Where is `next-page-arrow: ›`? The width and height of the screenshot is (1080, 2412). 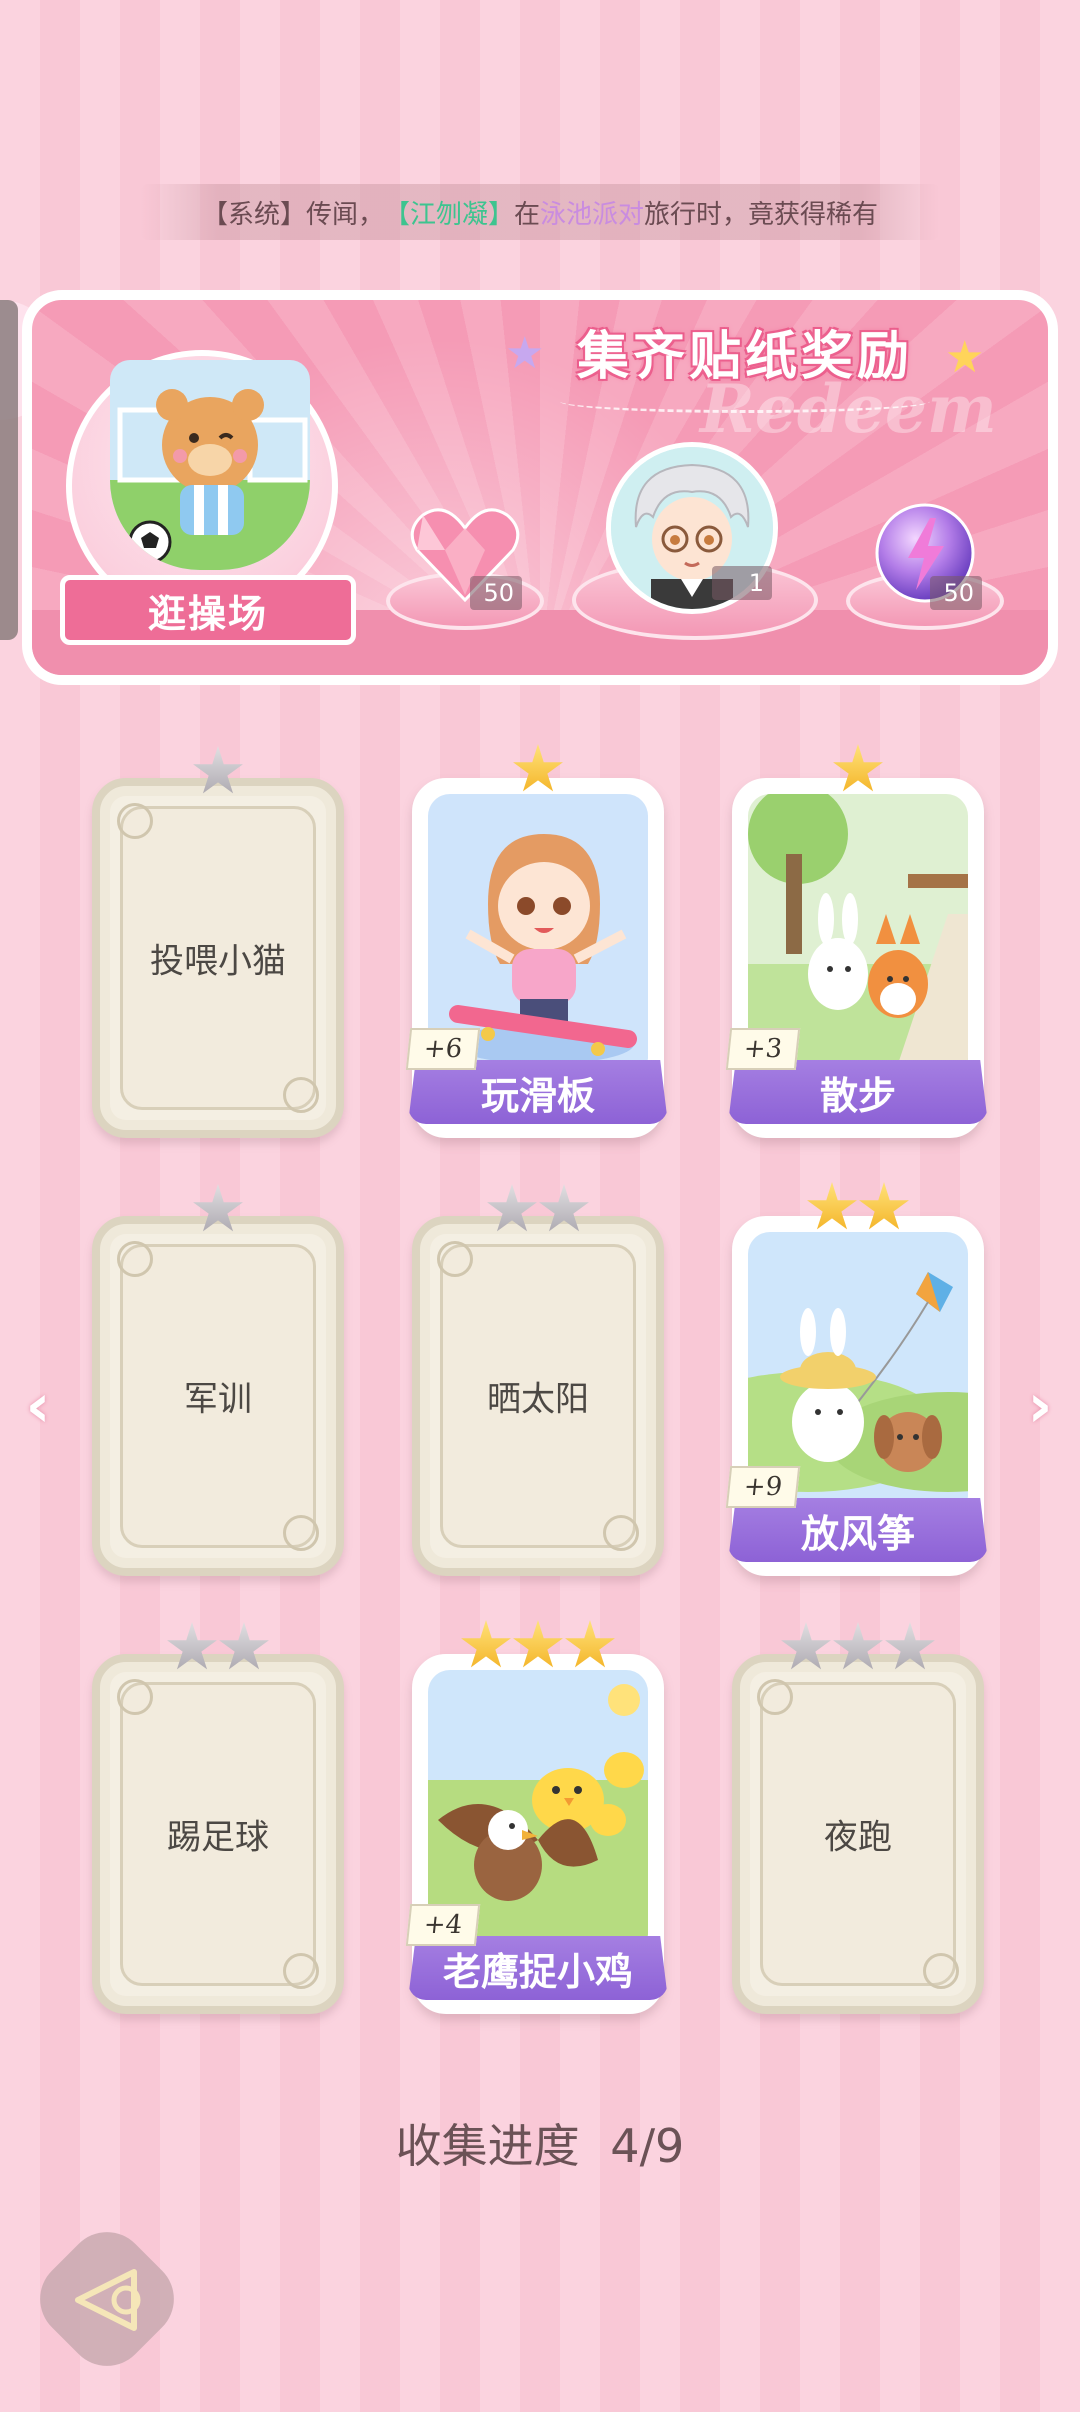
next-page-arrow: › is located at coordinates (1040, 1406).